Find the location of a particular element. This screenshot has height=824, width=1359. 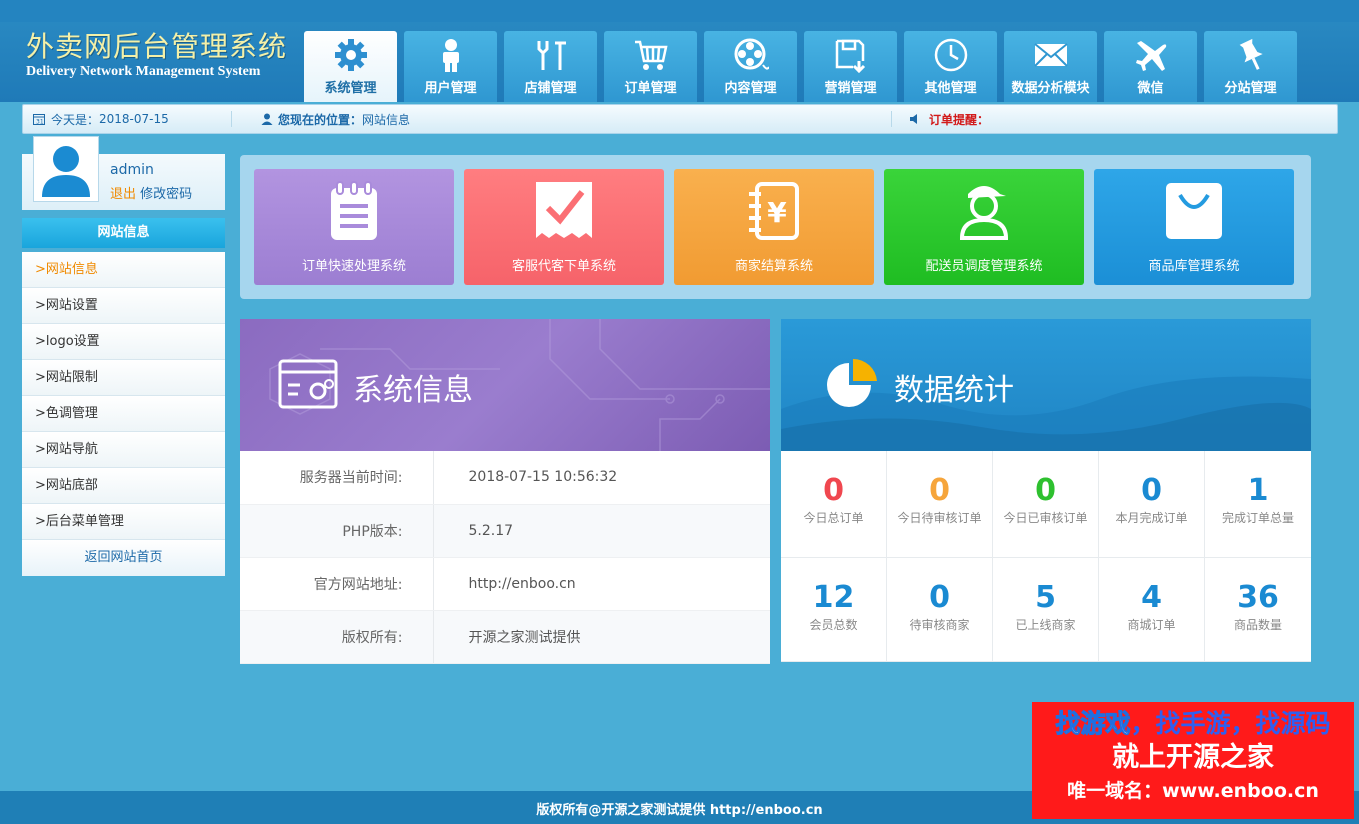

stat-today-pending-orders: 0 今日待审核订单 is located at coordinates (940, 504).